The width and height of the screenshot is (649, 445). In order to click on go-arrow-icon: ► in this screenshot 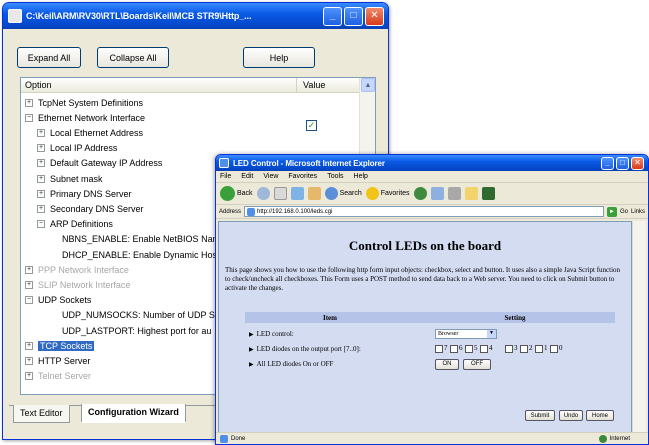, I will do `click(611, 211)`.